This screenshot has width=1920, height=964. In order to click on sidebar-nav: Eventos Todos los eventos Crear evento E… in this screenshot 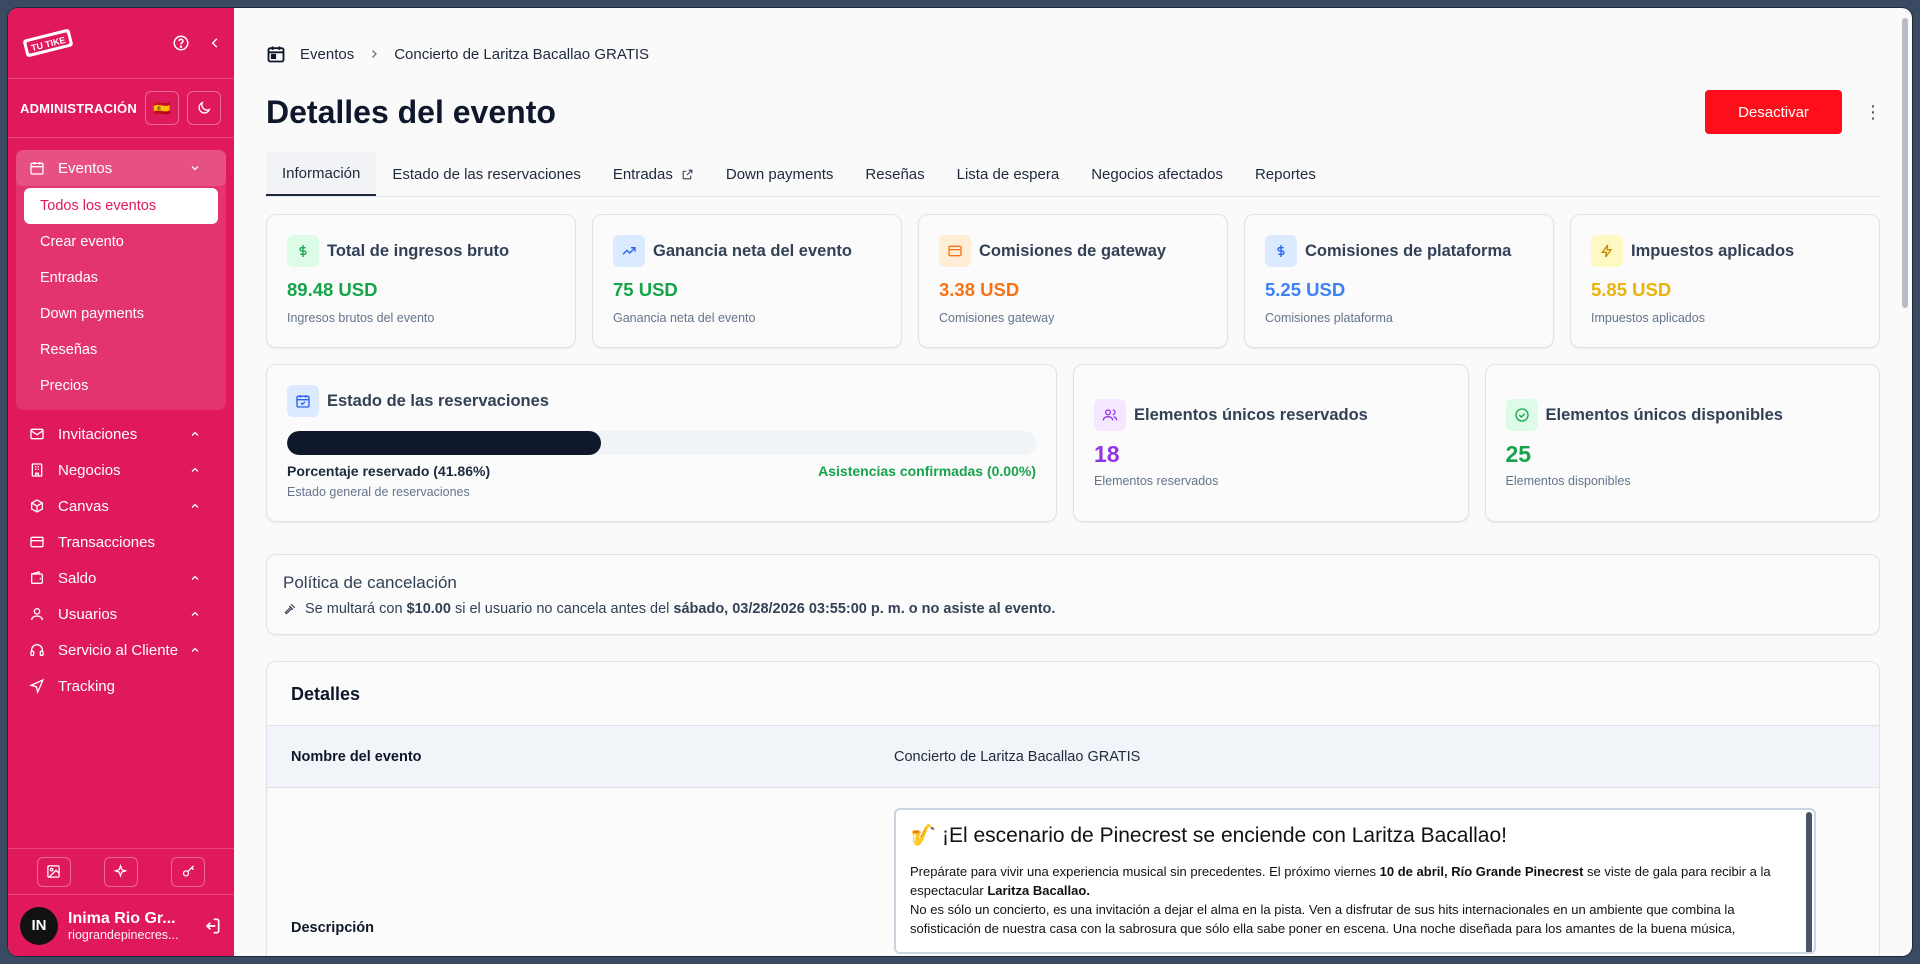, I will do `click(121, 493)`.